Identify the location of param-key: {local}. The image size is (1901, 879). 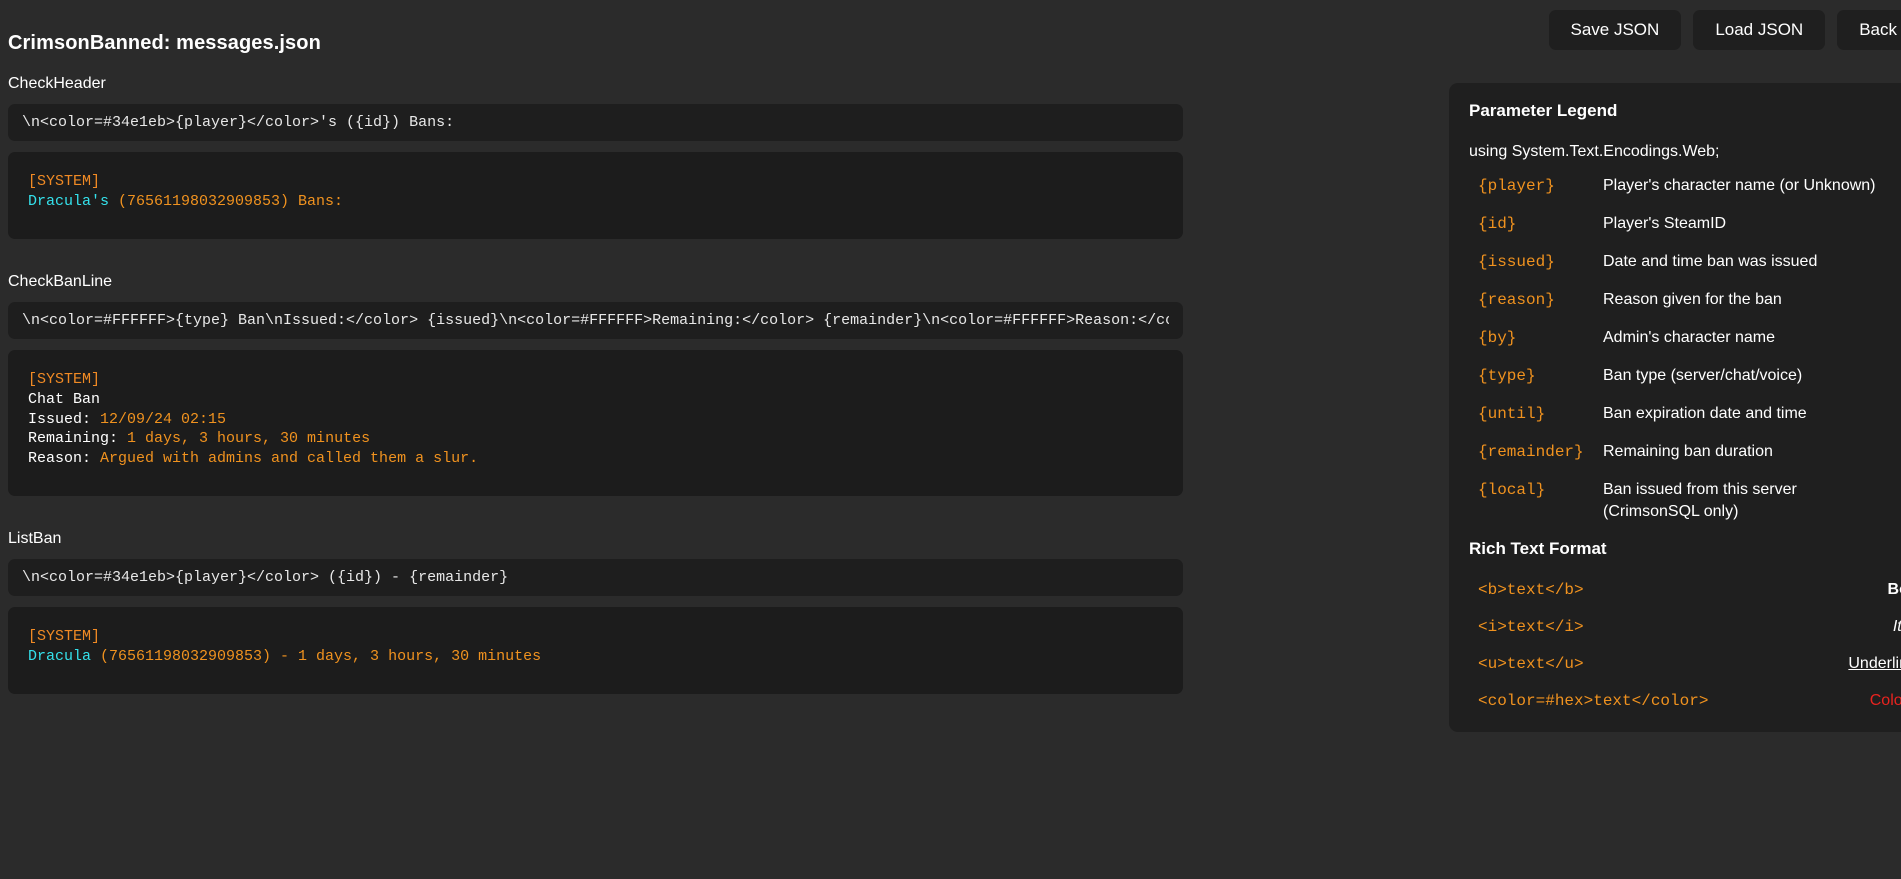
(1512, 490).